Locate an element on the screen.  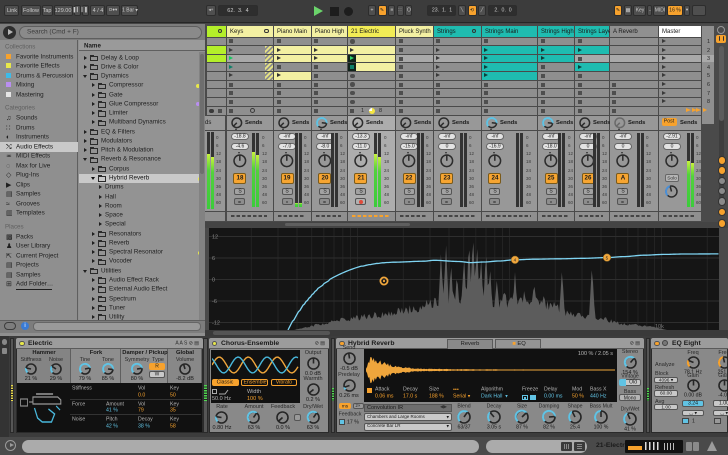
svg-text: -12 is located at coordinates (216, 323).